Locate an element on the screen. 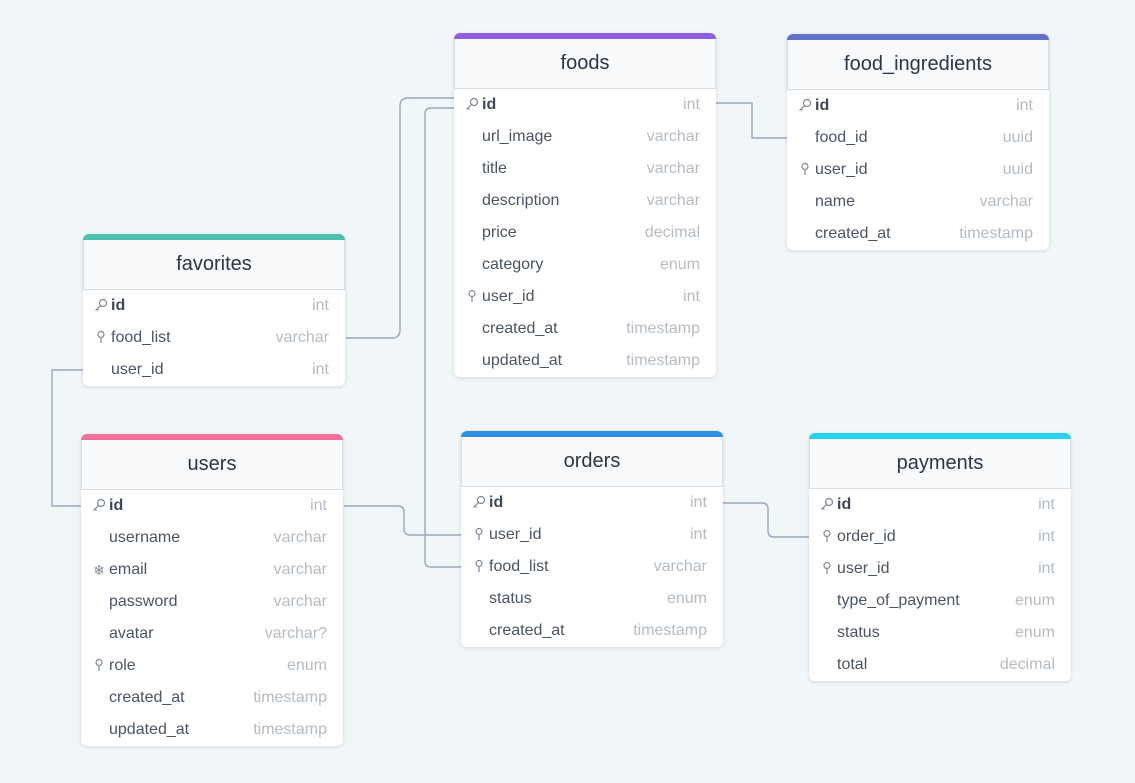 The height and width of the screenshot is (783, 1135). field-row: order_id int is located at coordinates (940, 537).